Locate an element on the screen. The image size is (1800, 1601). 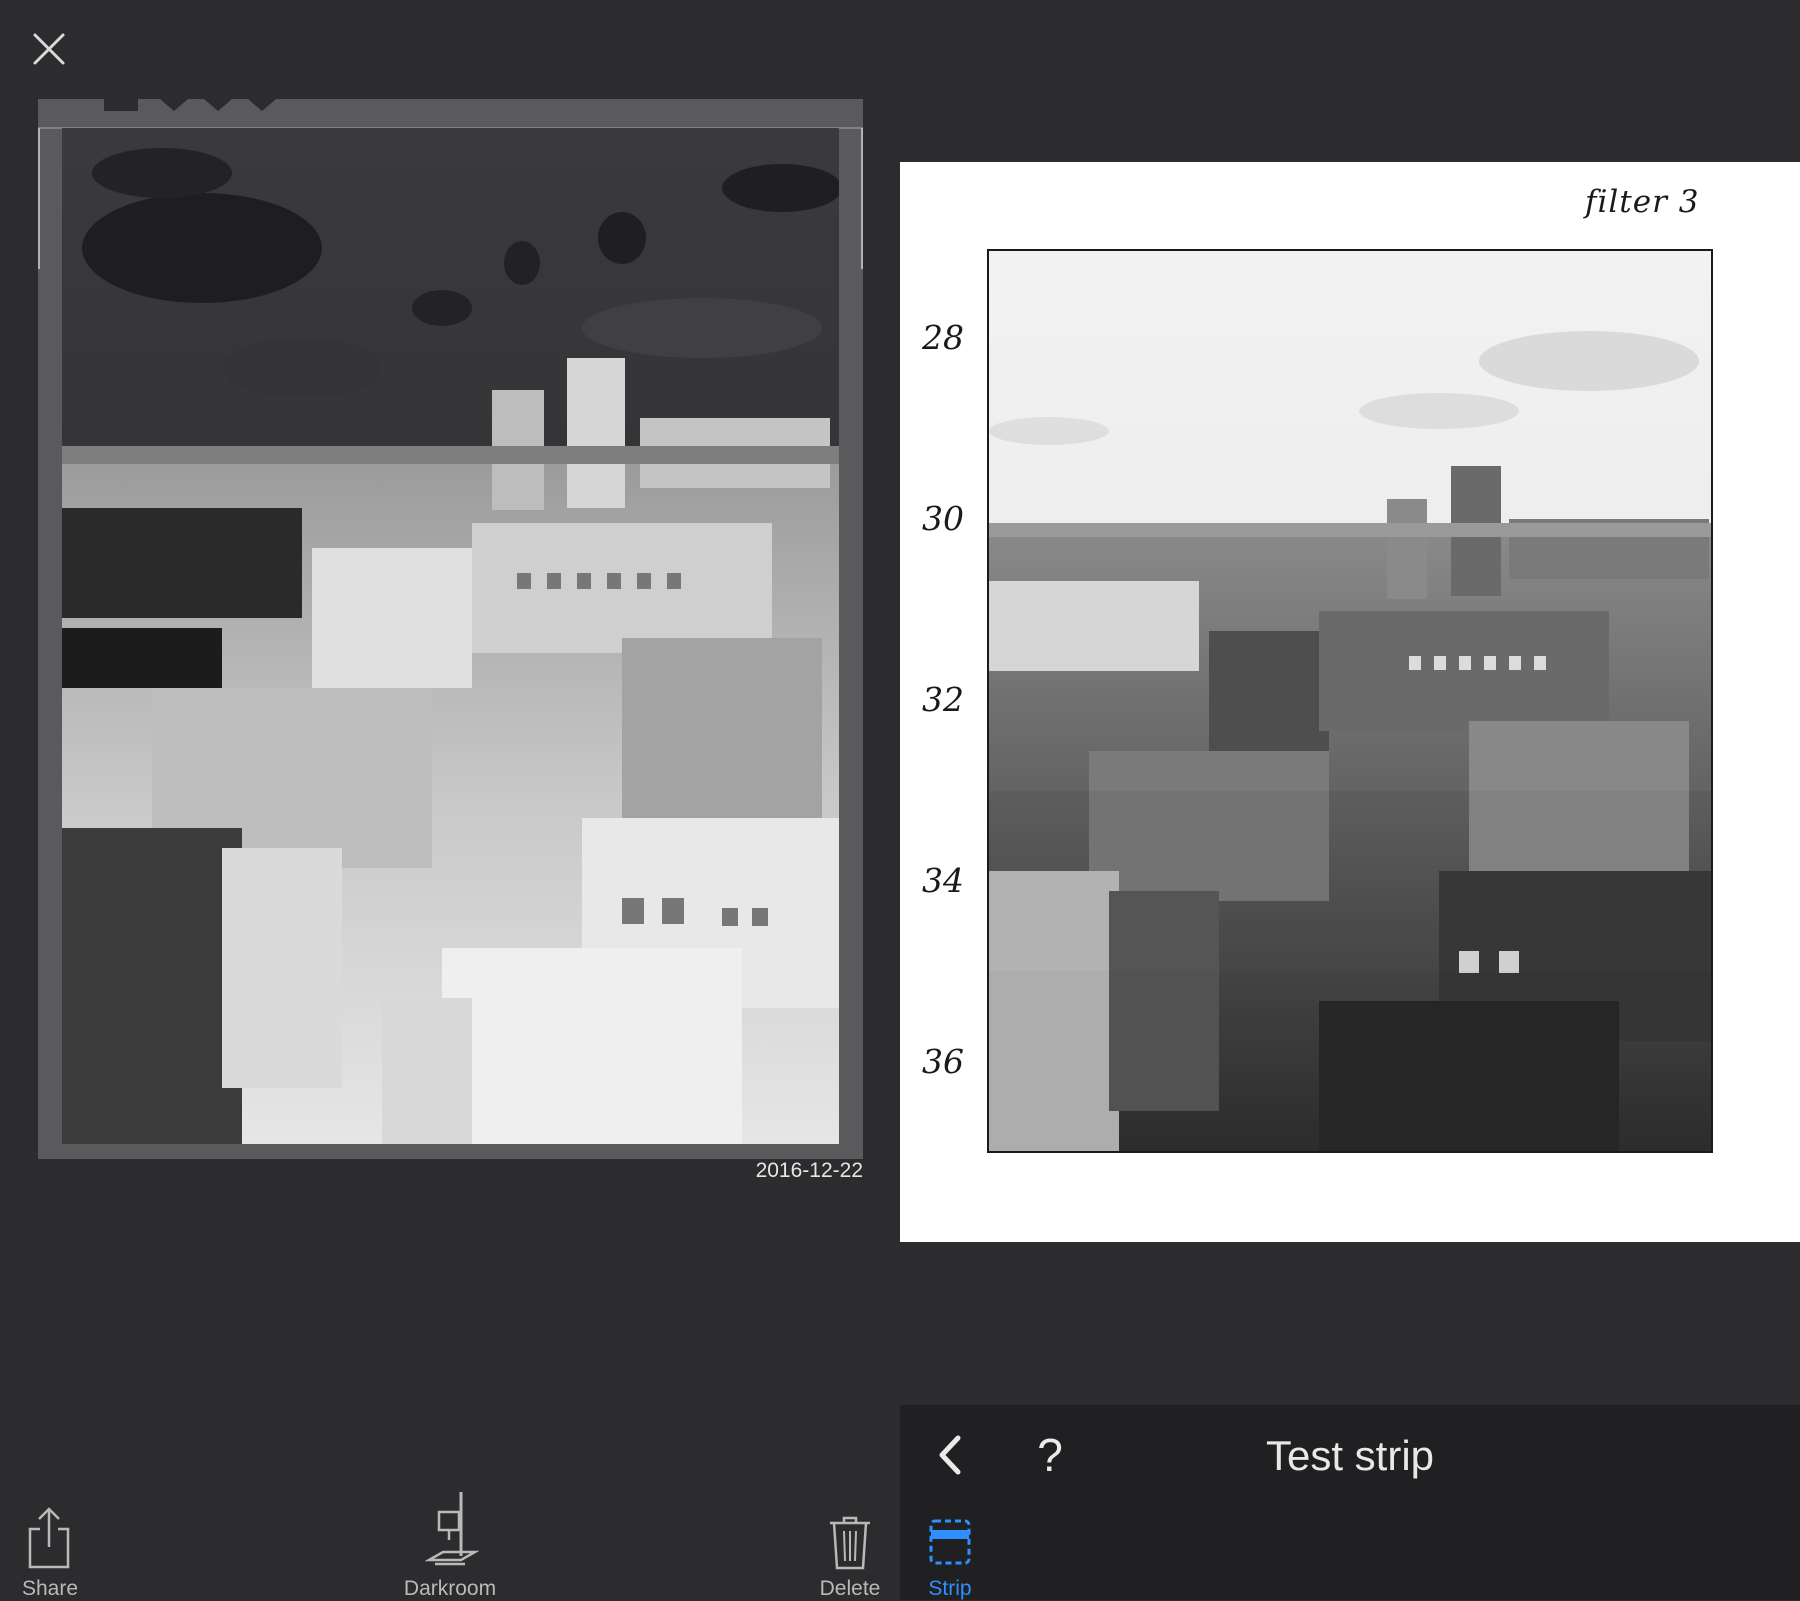
darkroom-label: Darkroom is located at coordinates (450, 1588).